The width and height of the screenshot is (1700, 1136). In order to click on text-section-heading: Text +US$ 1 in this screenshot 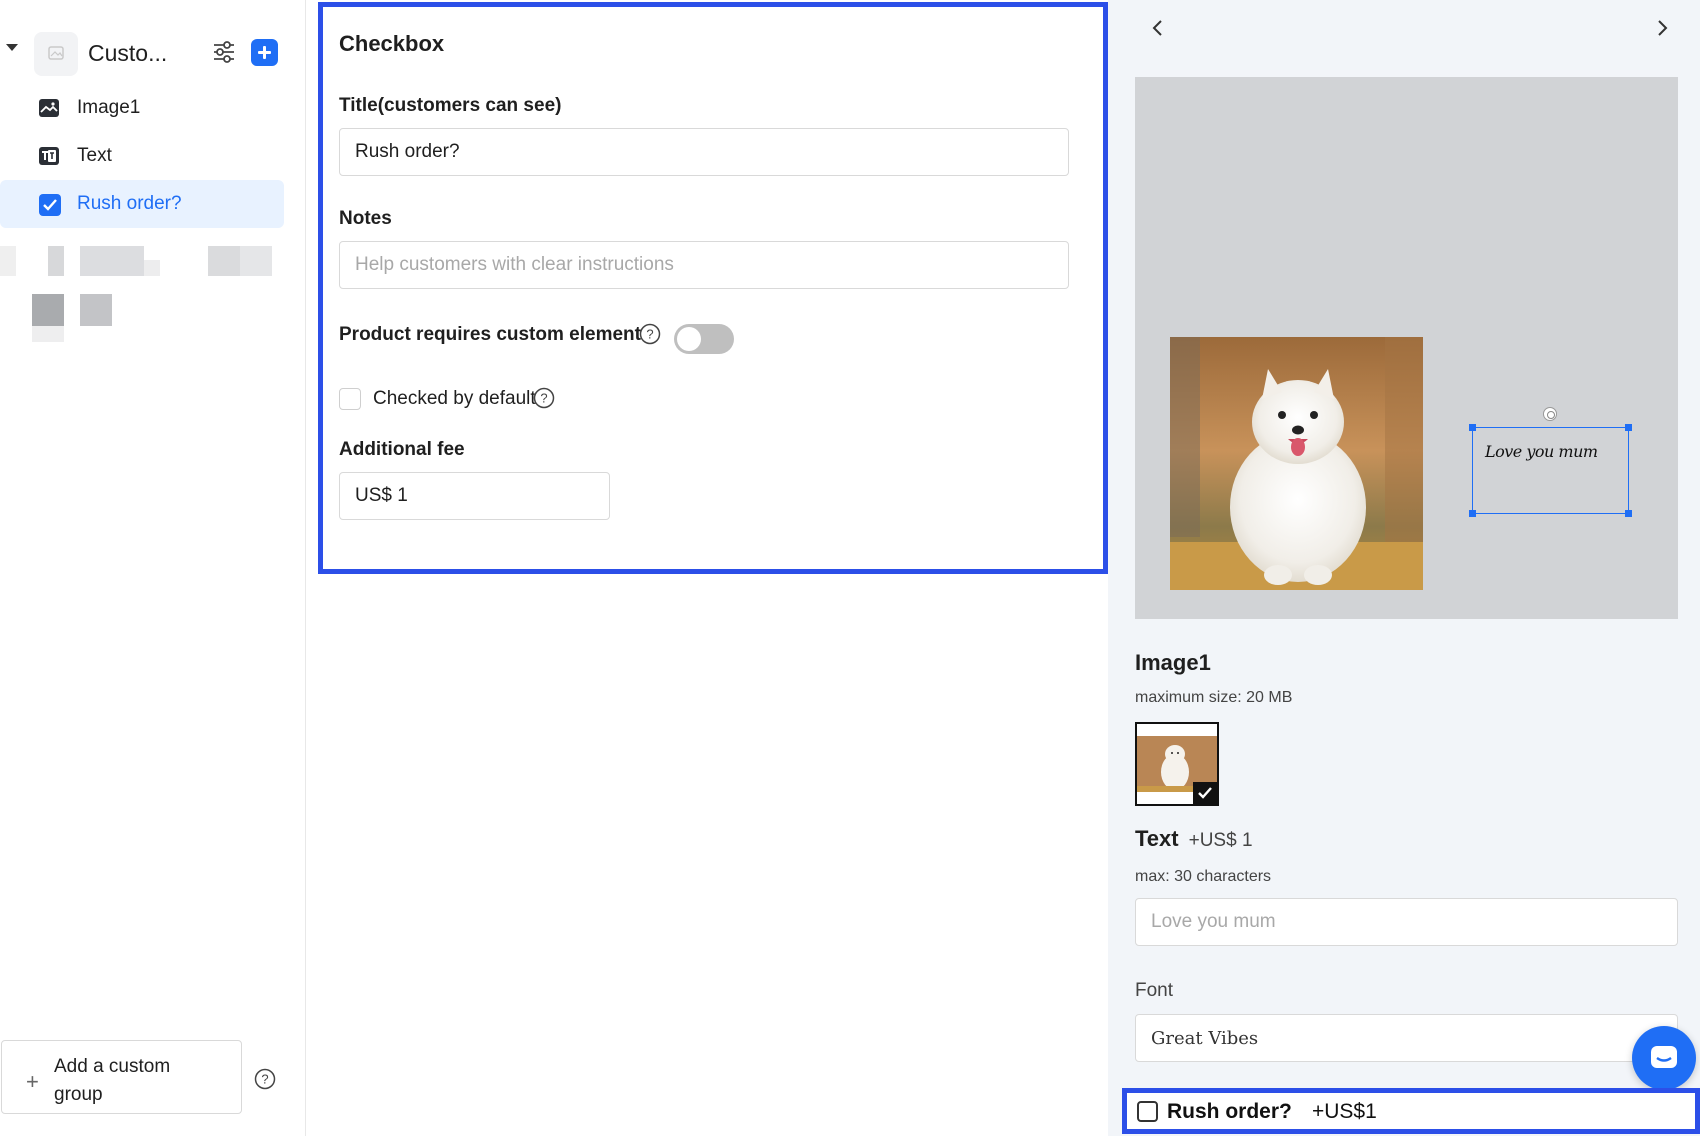, I will do `click(1194, 839)`.